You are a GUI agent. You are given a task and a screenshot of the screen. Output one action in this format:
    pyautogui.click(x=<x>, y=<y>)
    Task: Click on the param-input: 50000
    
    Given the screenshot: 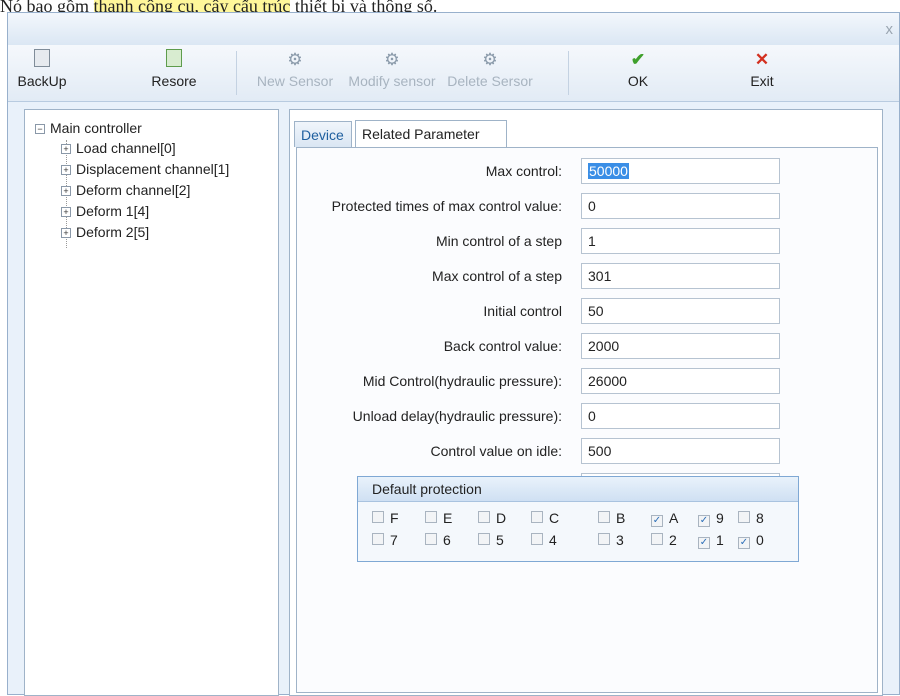 What is the action you would take?
    pyautogui.click(x=680, y=171)
    